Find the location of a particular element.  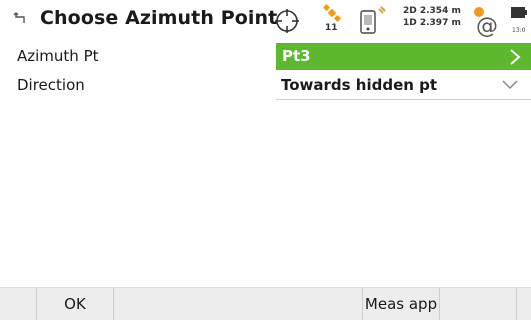

direction-select: Towards hidden pt is located at coordinates (403, 86).